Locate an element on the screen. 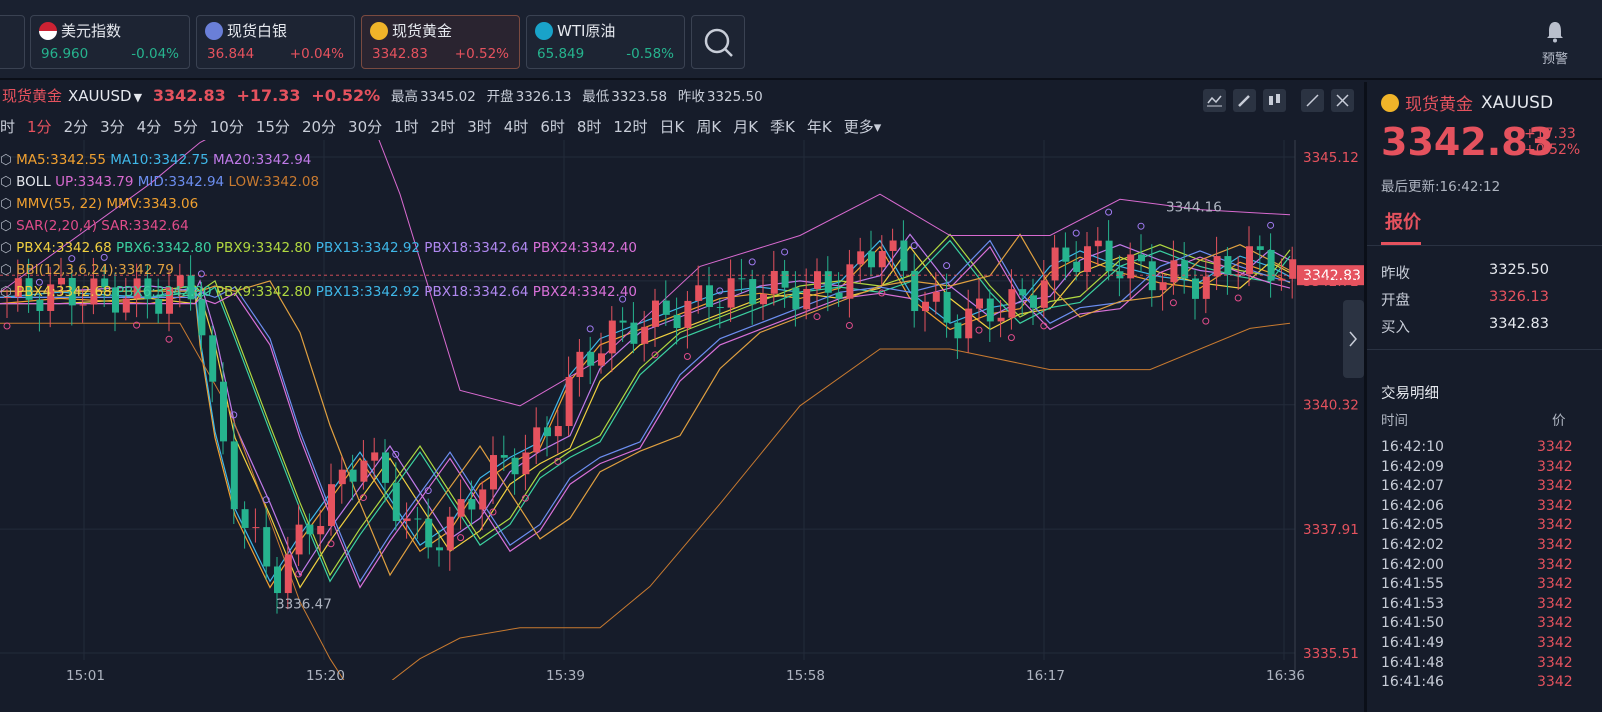 The image size is (1602, 712). period-tab: 3时 is located at coordinates (479, 126).